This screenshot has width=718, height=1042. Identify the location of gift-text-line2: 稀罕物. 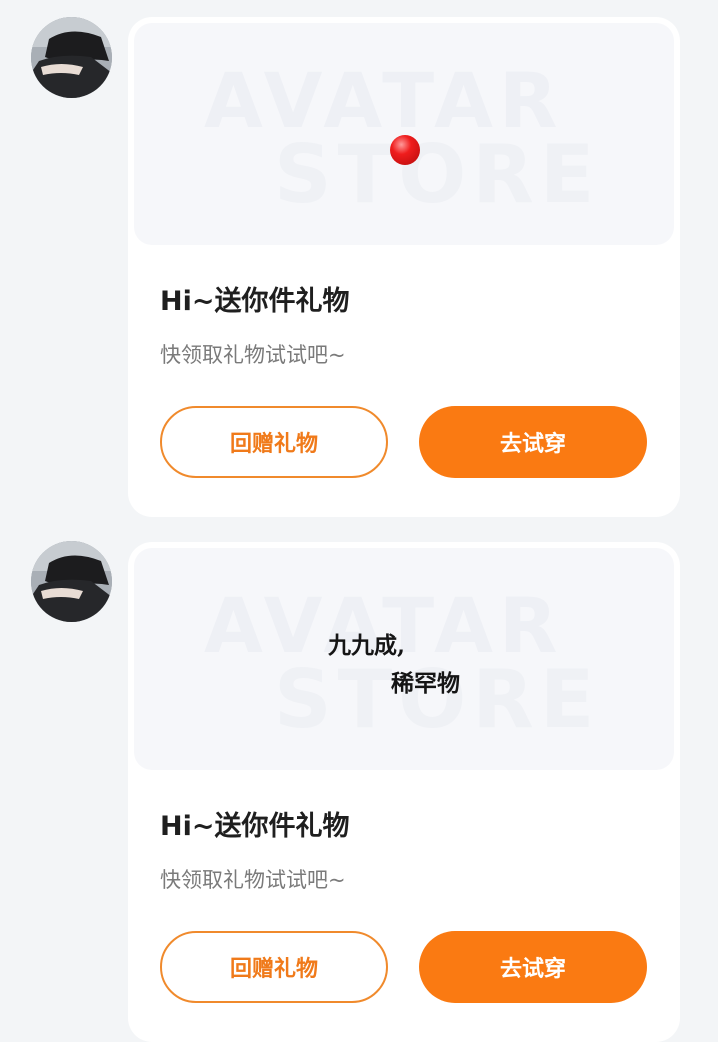
(425, 683).